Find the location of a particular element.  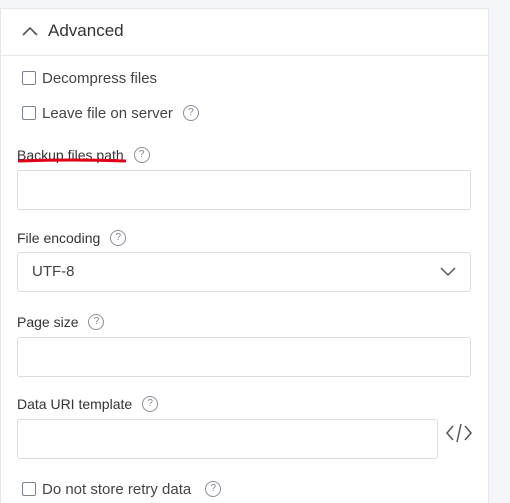

file-encoding-label-row: File encoding ? is located at coordinates (72, 238).